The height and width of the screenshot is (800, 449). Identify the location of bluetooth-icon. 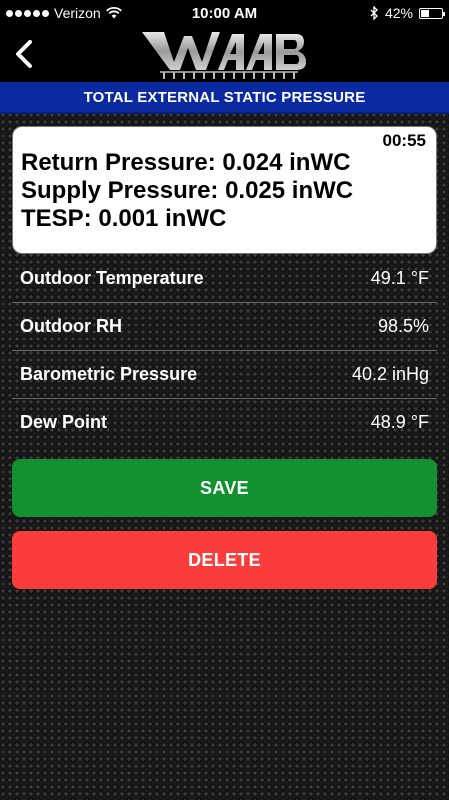
(374, 13).